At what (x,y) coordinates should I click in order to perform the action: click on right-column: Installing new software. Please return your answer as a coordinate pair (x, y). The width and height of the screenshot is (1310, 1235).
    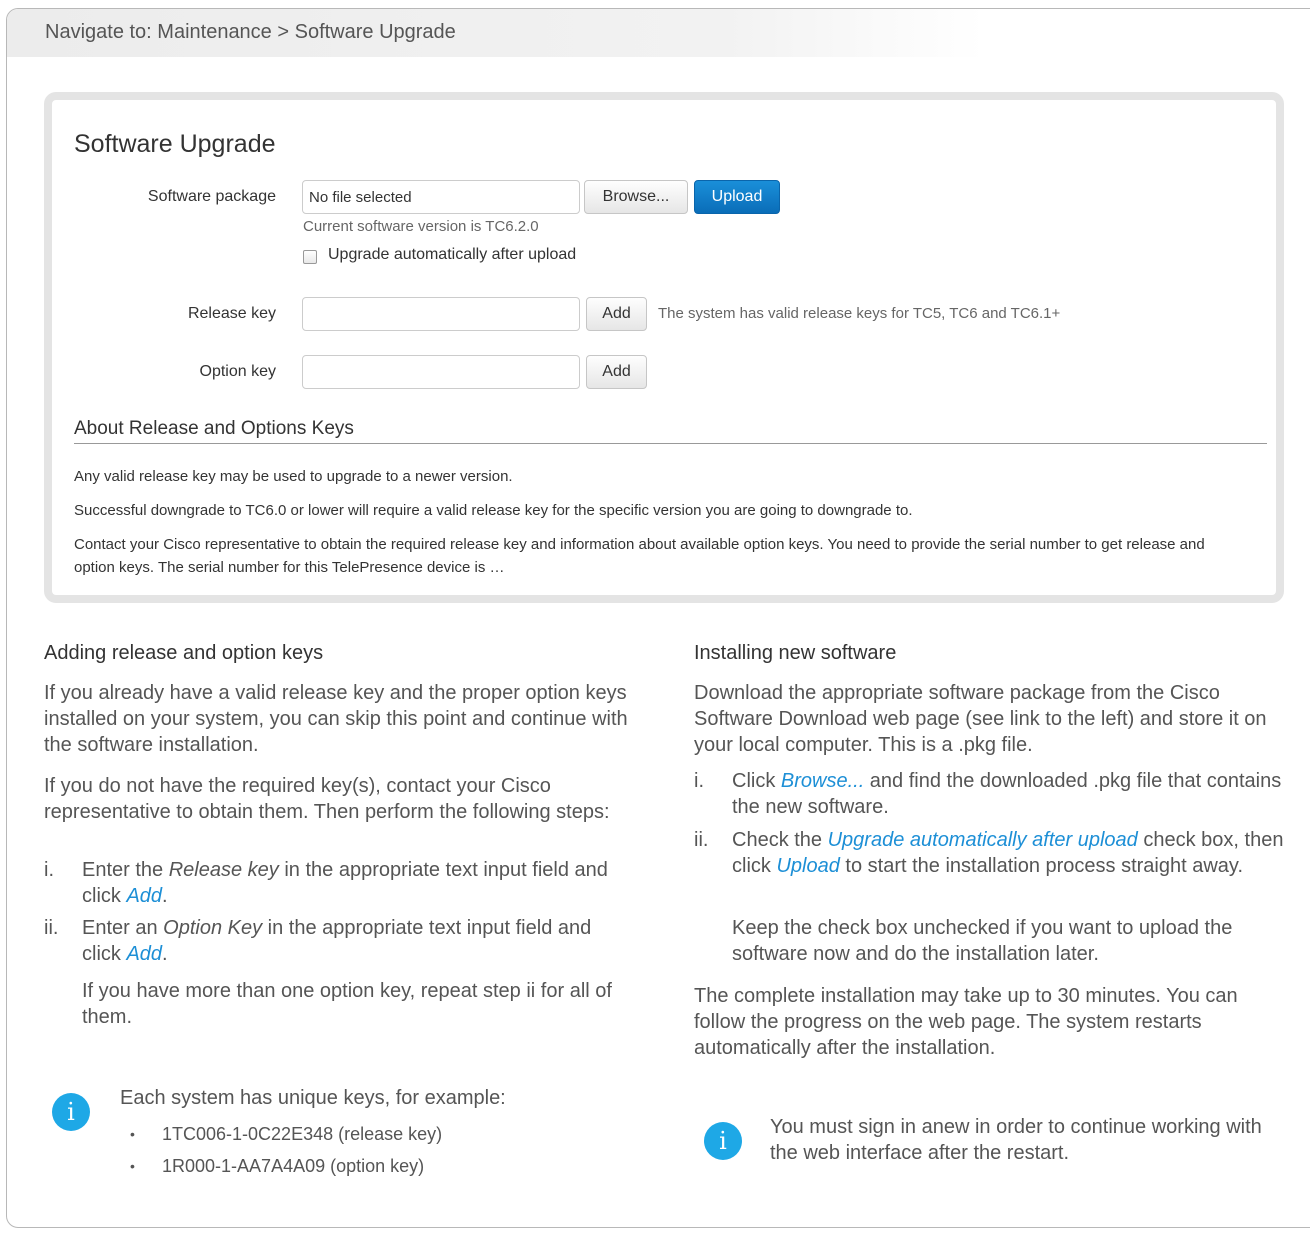
    Looking at the image, I should click on (994, 653).